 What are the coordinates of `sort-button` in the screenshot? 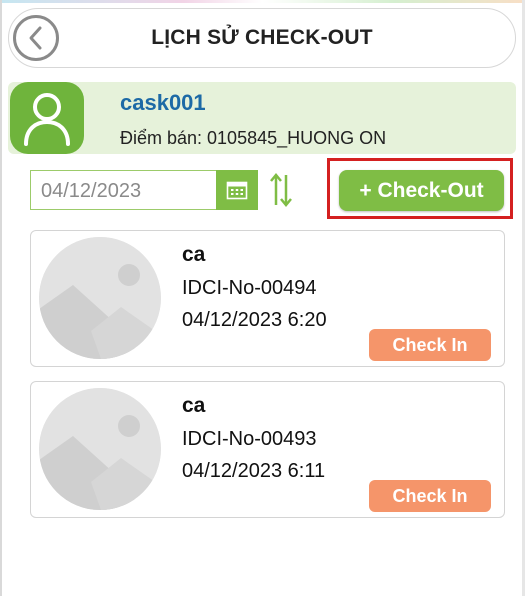 It's located at (281, 190).